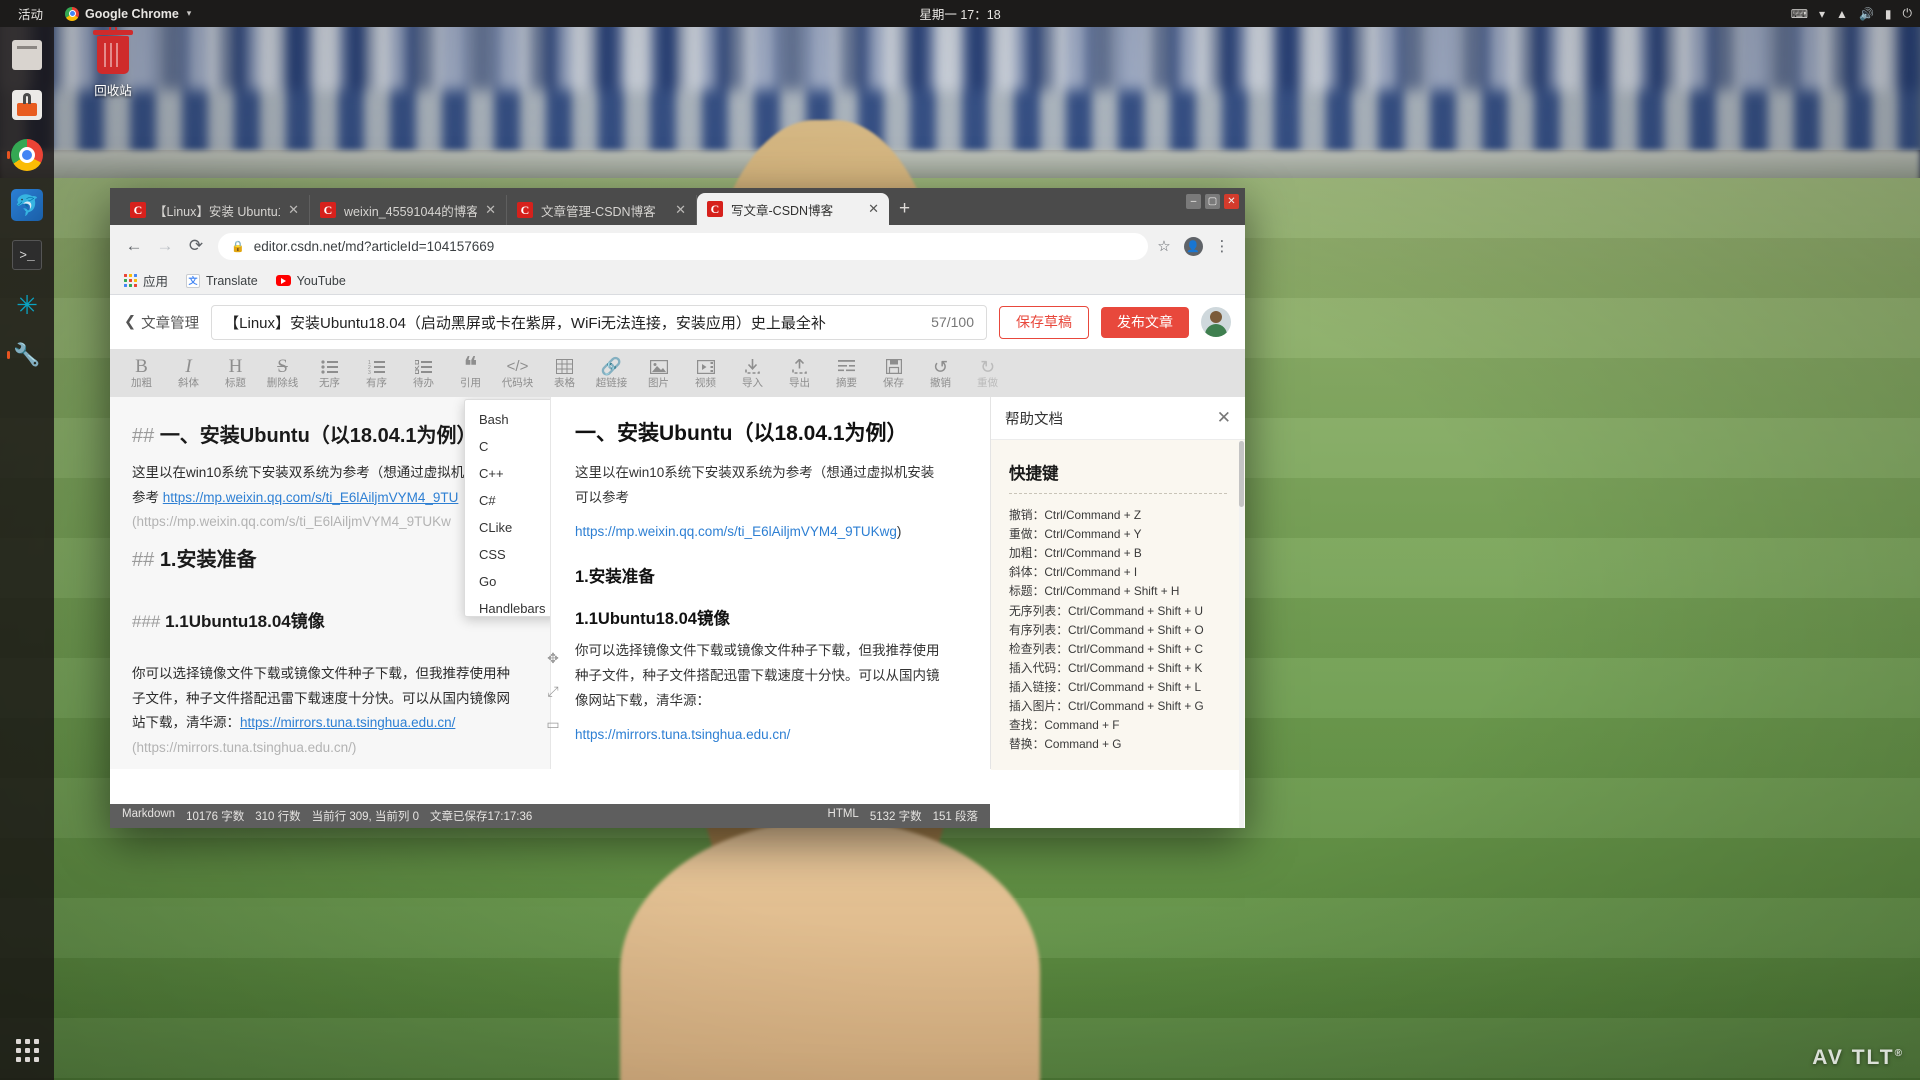 The width and height of the screenshot is (1920, 1080). Describe the element at coordinates (310, 281) in the screenshot. I see `bookmark-youtube: YouTube` at that location.